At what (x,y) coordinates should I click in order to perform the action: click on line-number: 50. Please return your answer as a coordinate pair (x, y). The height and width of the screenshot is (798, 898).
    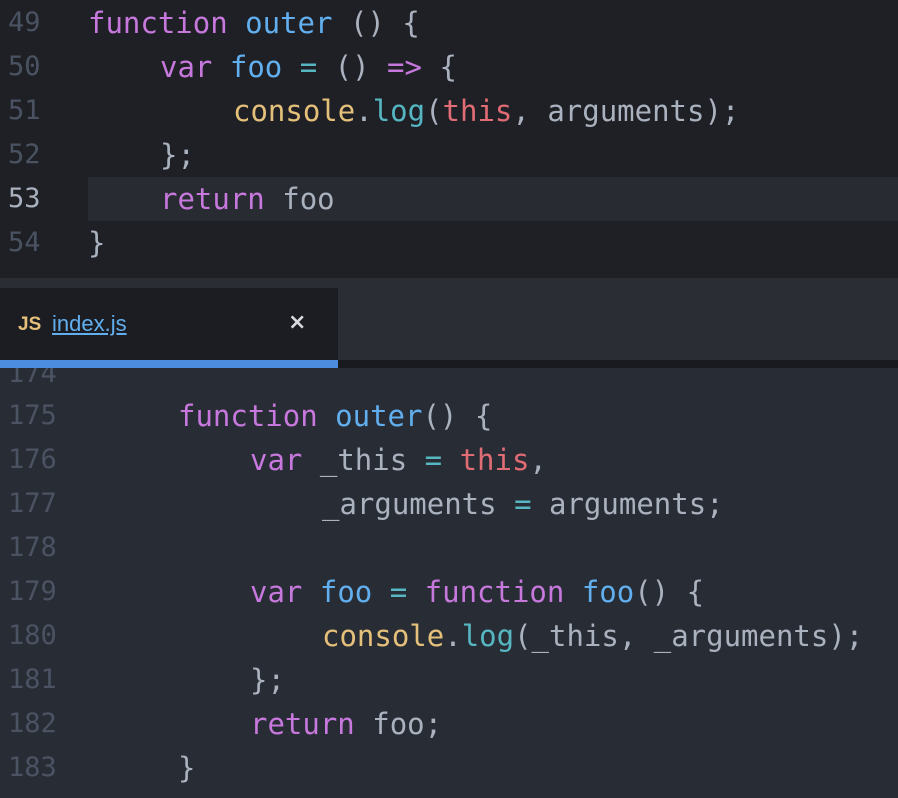
    Looking at the image, I should click on (24, 66).